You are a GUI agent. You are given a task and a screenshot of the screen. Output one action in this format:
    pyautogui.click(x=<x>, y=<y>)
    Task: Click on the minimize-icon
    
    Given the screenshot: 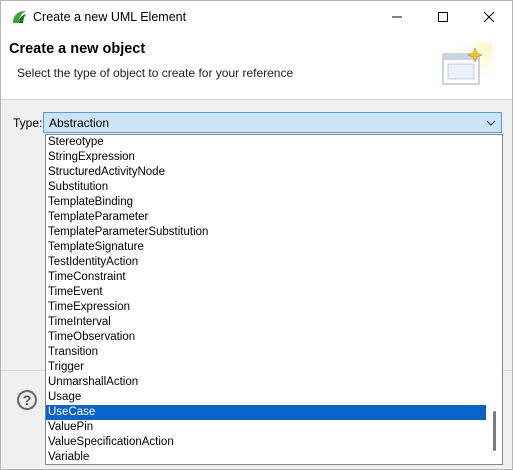 What is the action you would take?
    pyautogui.click(x=397, y=17)
    